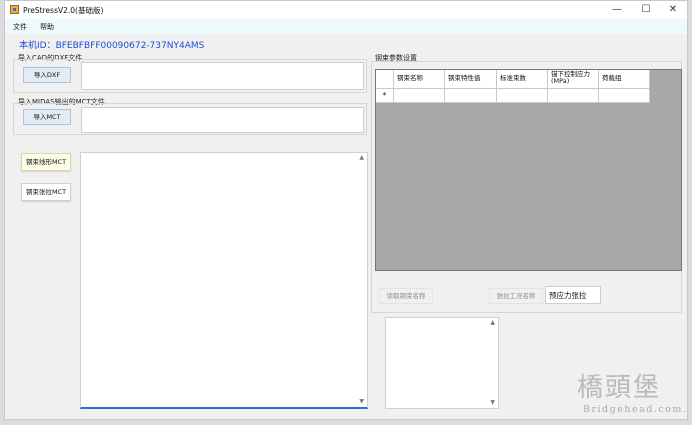 Image resolution: width=692 pixels, height=425 pixels. Describe the element at coordinates (516, 296) in the screenshot. I see `tension-case-name-button: 张拉工况名称` at that location.